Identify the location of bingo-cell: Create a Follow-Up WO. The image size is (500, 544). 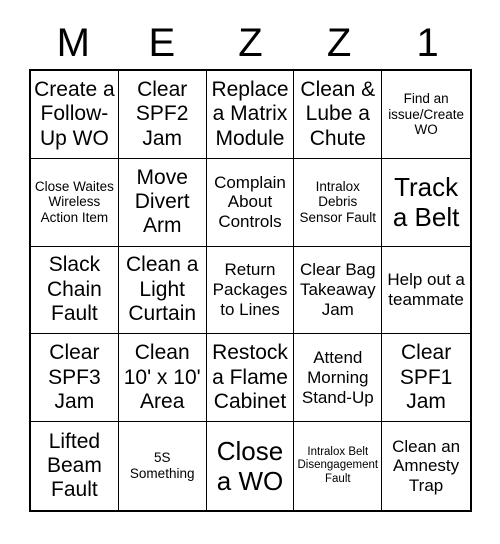
(75, 115).